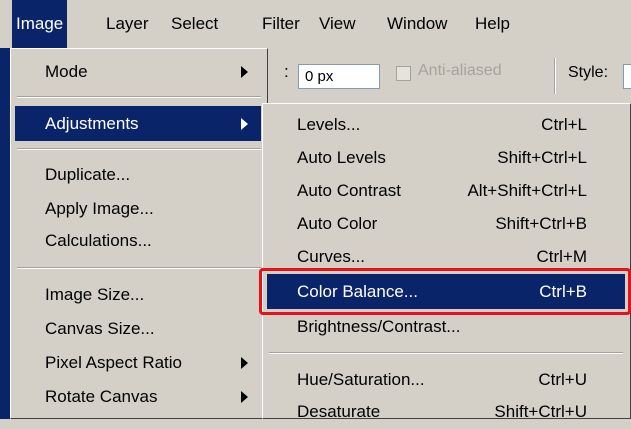 This screenshot has height=429, width=631. I want to click on menu-item-rotate-canvas: Rotate Canvas, so click(138, 396).